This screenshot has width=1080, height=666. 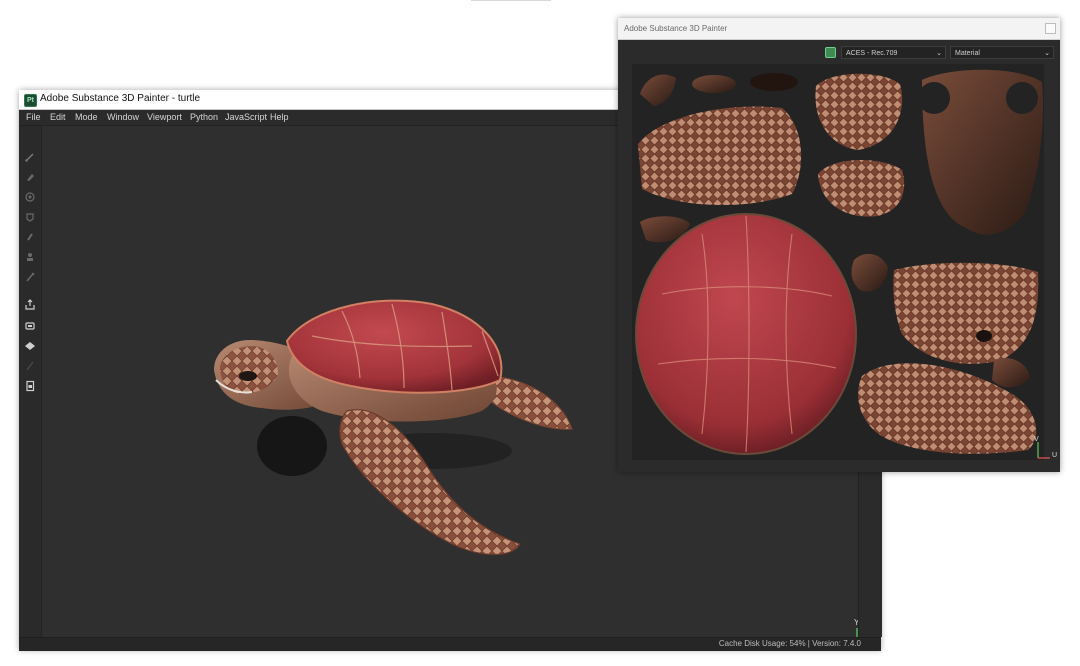 I want to click on menu-python: Python, so click(x=204, y=117).